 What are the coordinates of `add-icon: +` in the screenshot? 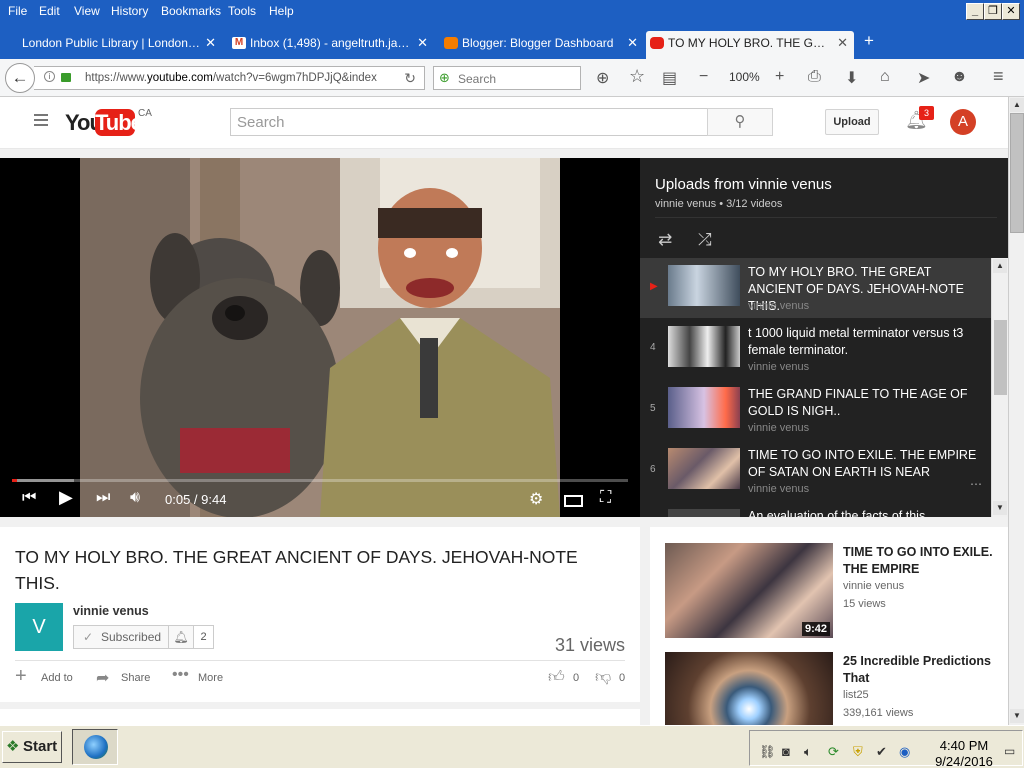 It's located at (21, 676).